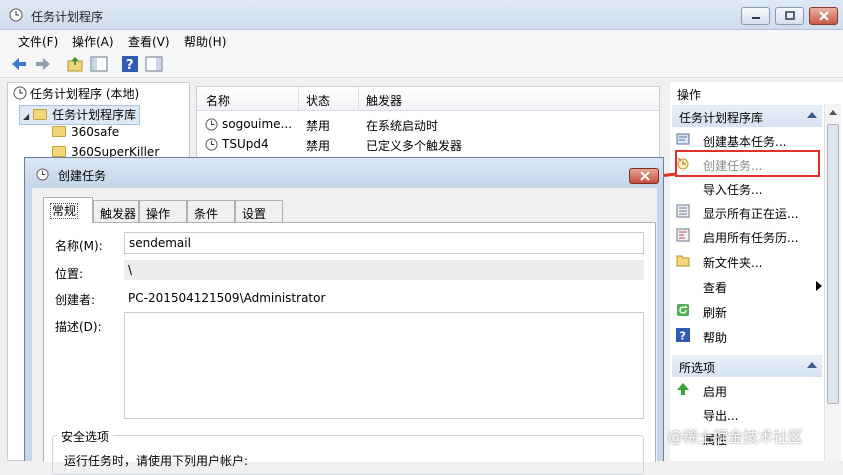 This screenshot has height=475, width=843. Describe the element at coordinates (750, 286) in the screenshot. I see `action-view: 查看` at that location.